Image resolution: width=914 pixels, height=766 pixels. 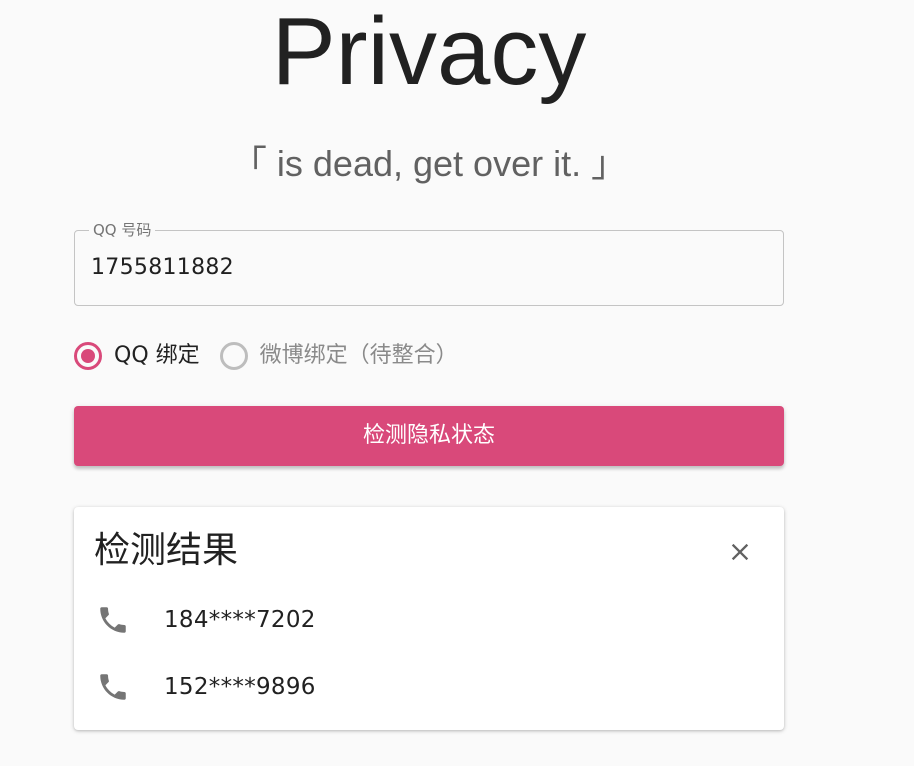 What do you see at coordinates (429, 52) in the screenshot?
I see `page-title: Privacy` at bounding box center [429, 52].